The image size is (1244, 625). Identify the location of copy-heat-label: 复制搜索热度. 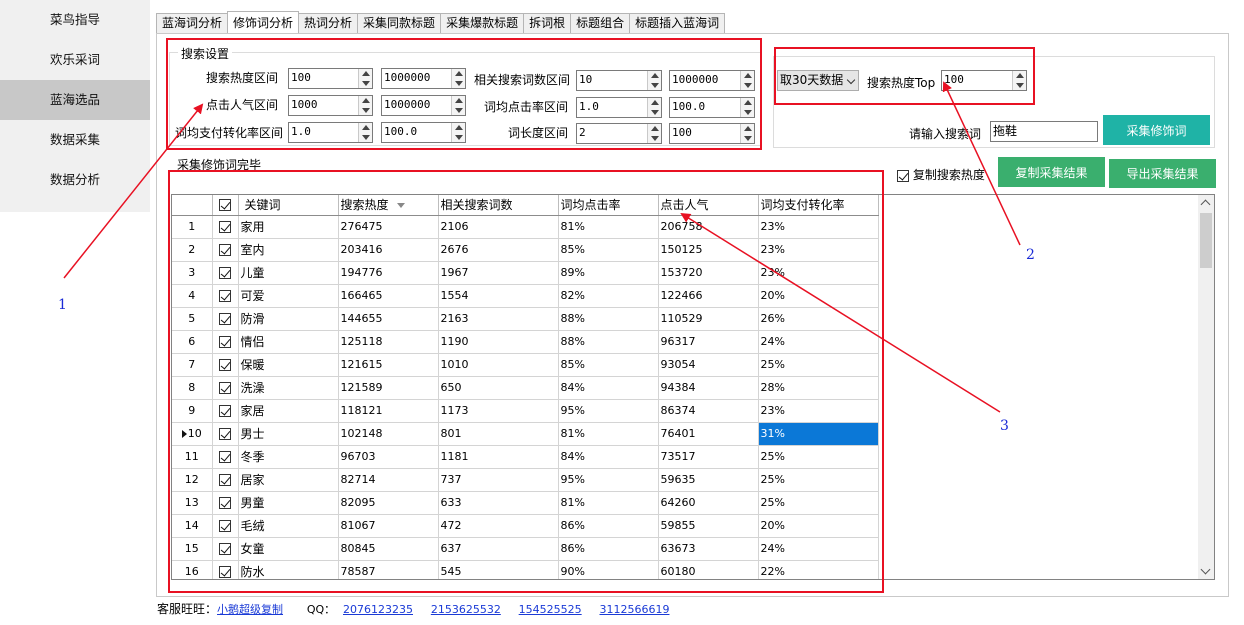
(948, 175).